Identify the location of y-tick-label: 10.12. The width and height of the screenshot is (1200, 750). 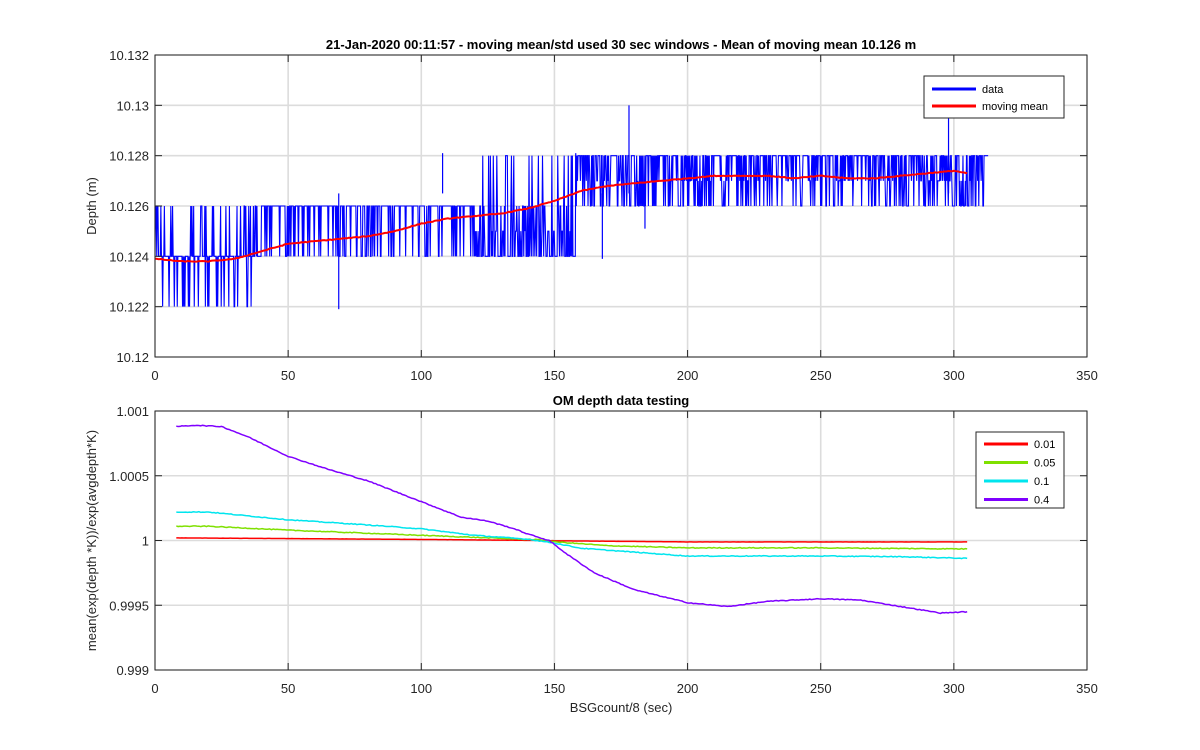
(132, 357).